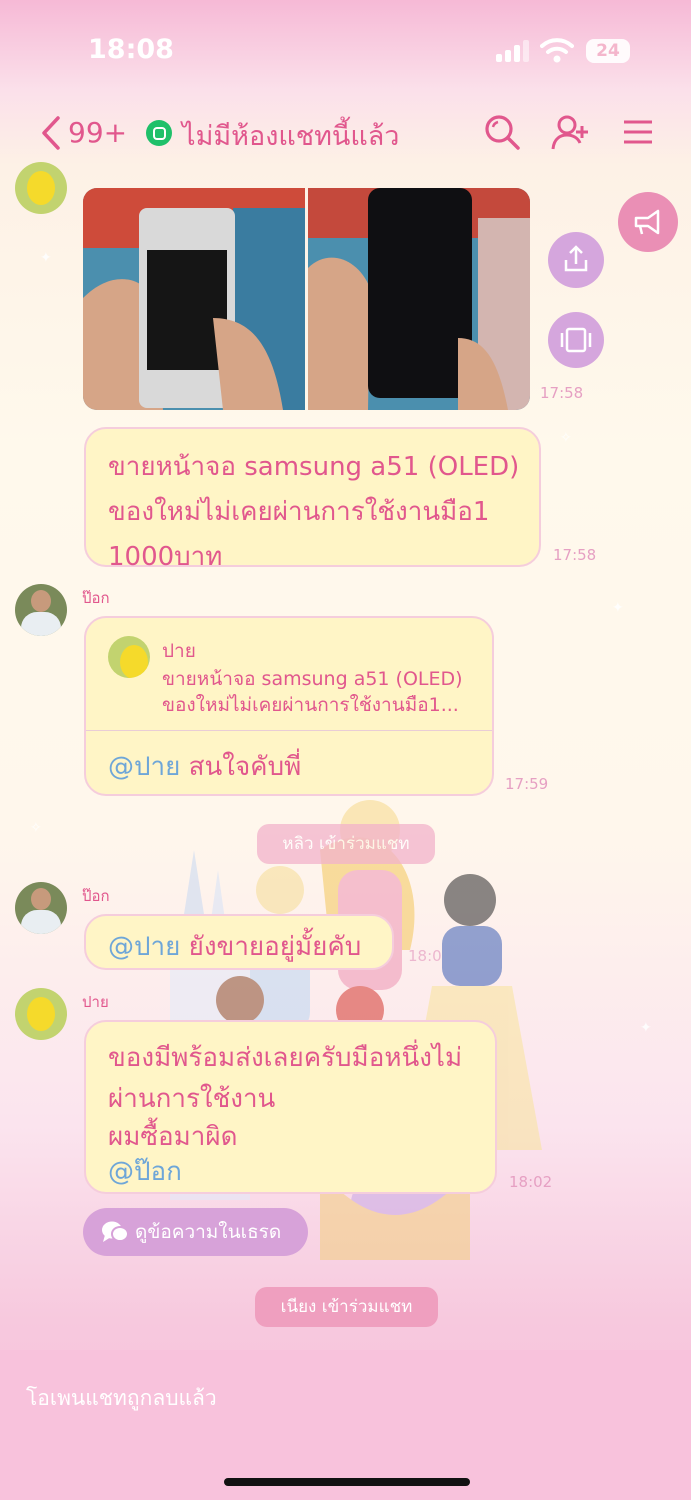 This screenshot has height=1500, width=691. I want to click on status-time: 18:08, so click(131, 49).